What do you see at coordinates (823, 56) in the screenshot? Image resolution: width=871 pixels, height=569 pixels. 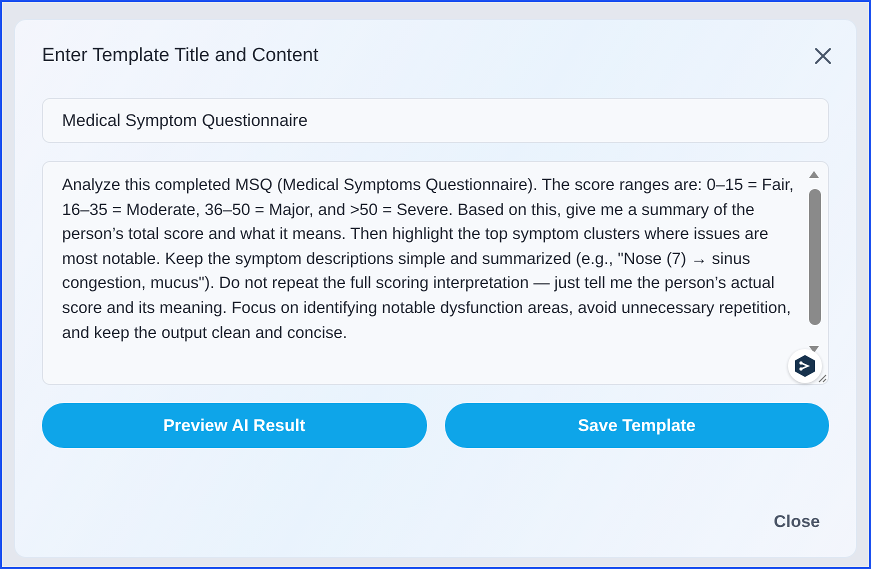 I see `close-icon` at bounding box center [823, 56].